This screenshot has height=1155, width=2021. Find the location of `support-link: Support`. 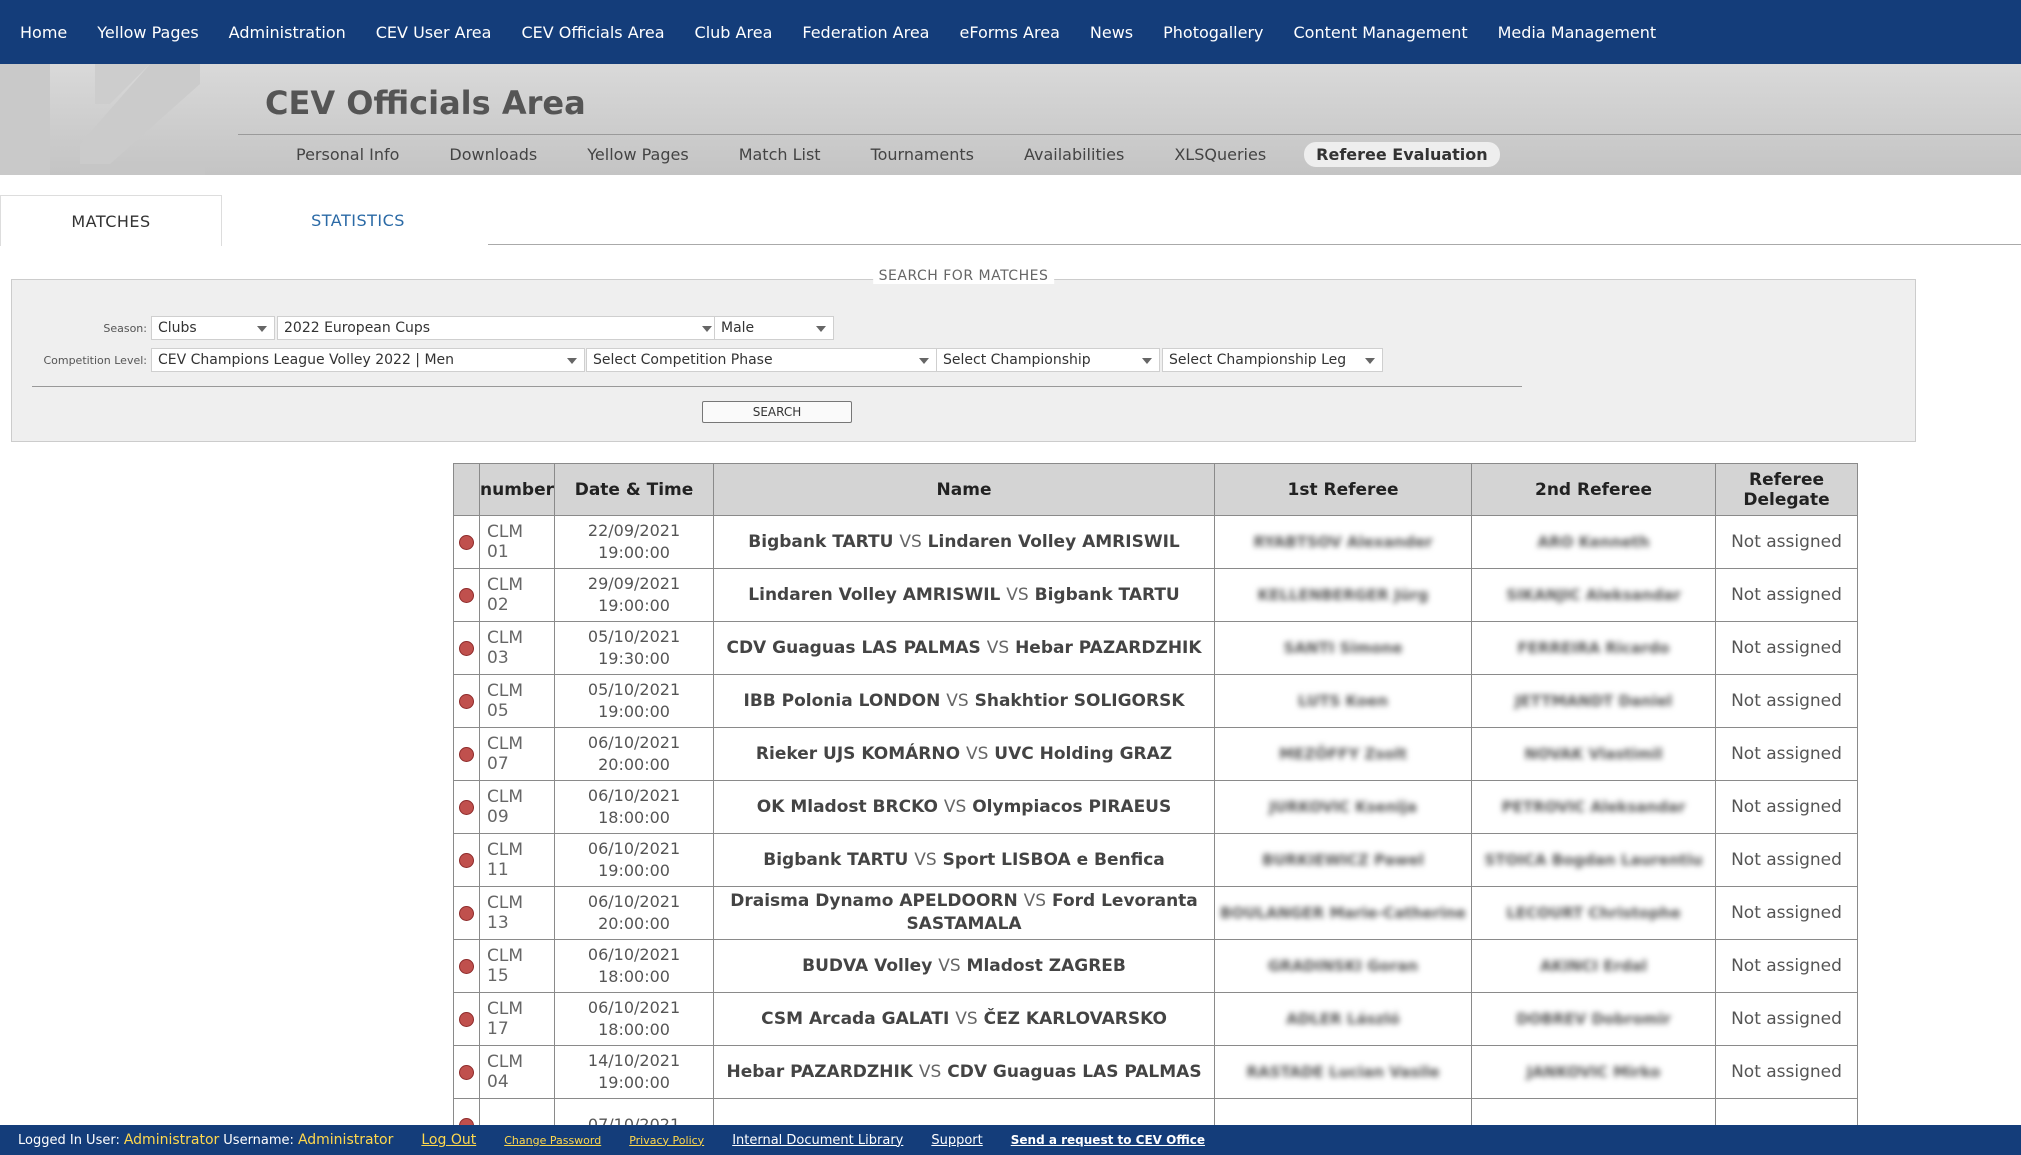

support-link: Support is located at coordinates (956, 1140).